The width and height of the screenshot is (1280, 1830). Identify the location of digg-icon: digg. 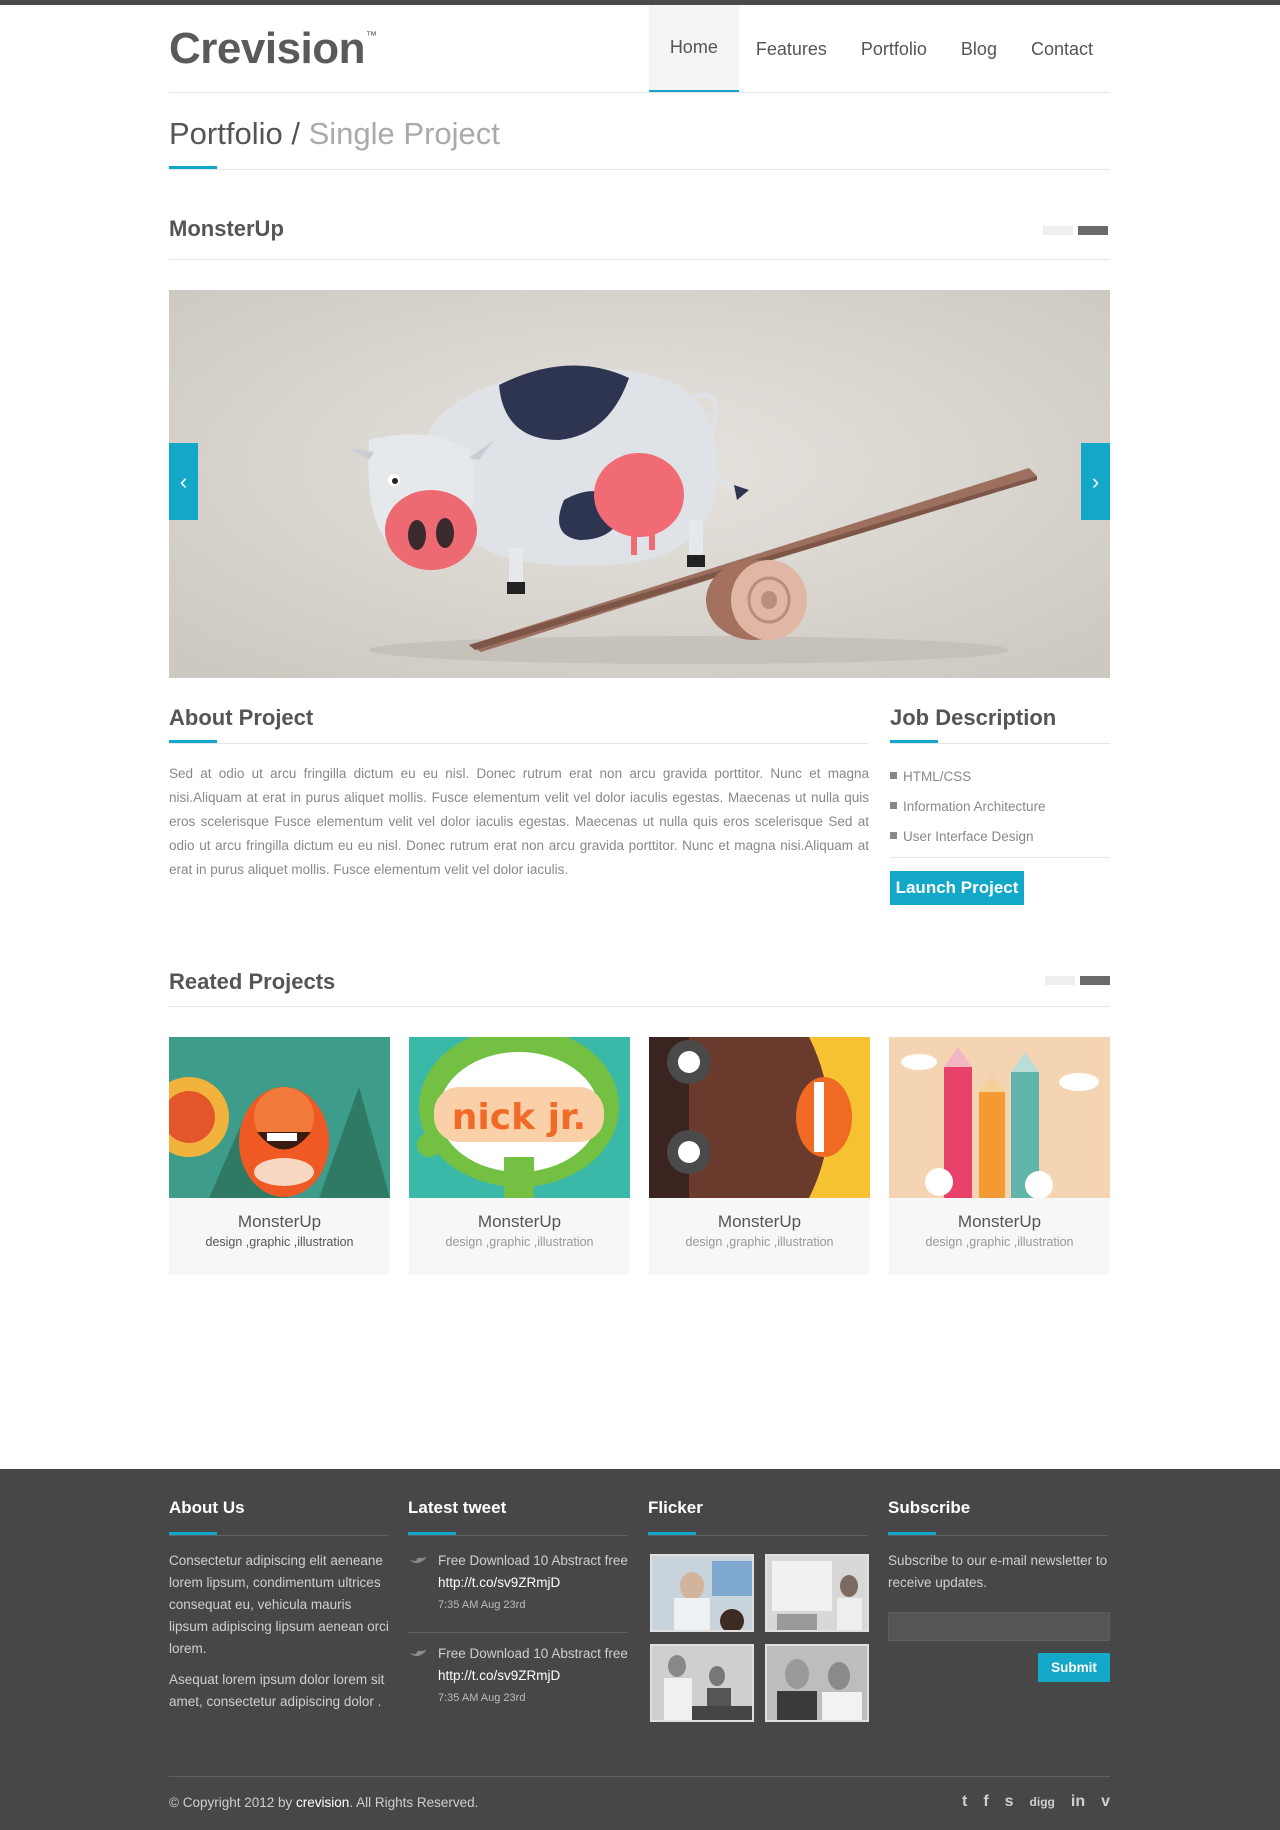
(1042, 1802).